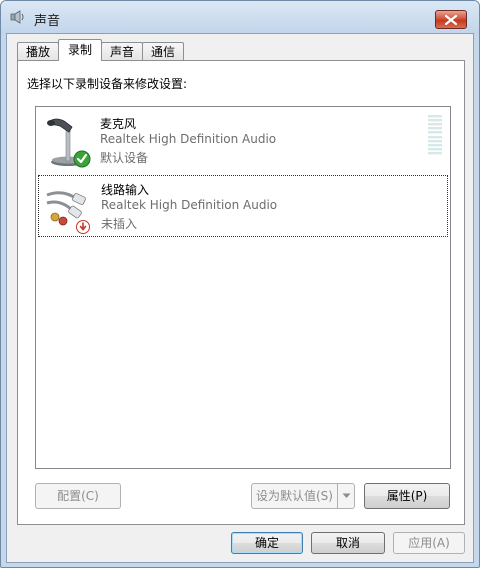 Image resolution: width=480 pixels, height=568 pixels. Describe the element at coordinates (47, 21) in the screenshot. I see `window-title: 声音` at that location.